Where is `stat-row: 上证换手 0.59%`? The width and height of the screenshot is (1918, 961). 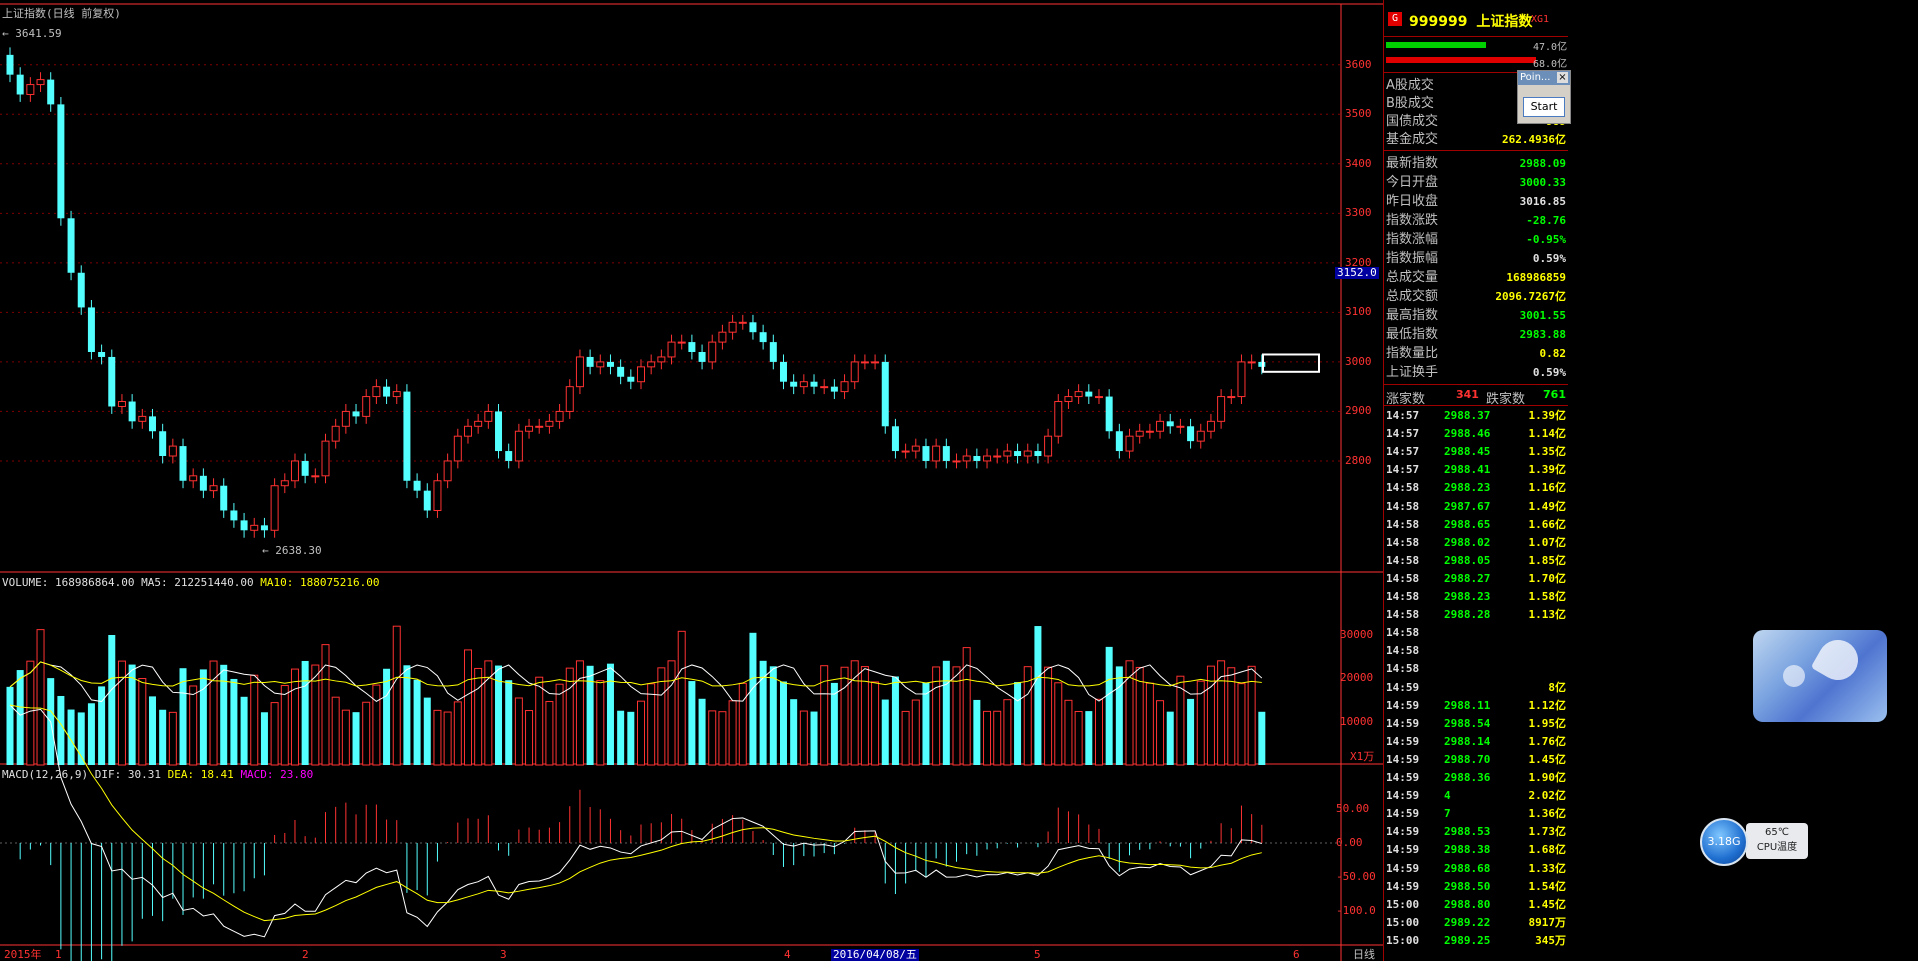
stat-row: 上证换手 0.59% is located at coordinates (1476, 372).